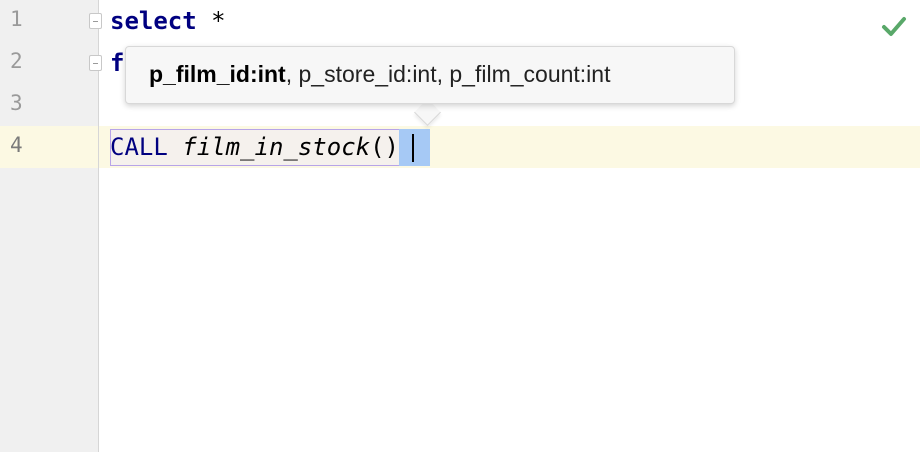 The width and height of the screenshot is (920, 452). I want to click on code-line-1: select *, so click(168, 21).